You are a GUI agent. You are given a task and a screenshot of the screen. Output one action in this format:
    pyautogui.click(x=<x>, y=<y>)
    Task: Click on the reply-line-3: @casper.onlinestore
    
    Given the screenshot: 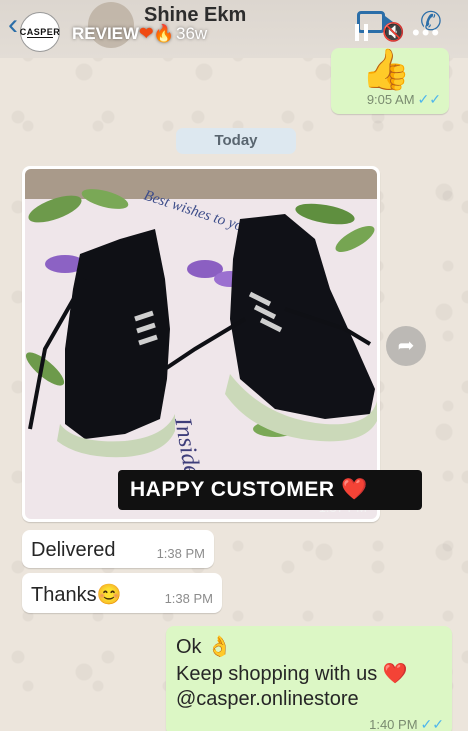 What is the action you would take?
    pyautogui.click(x=267, y=699)
    